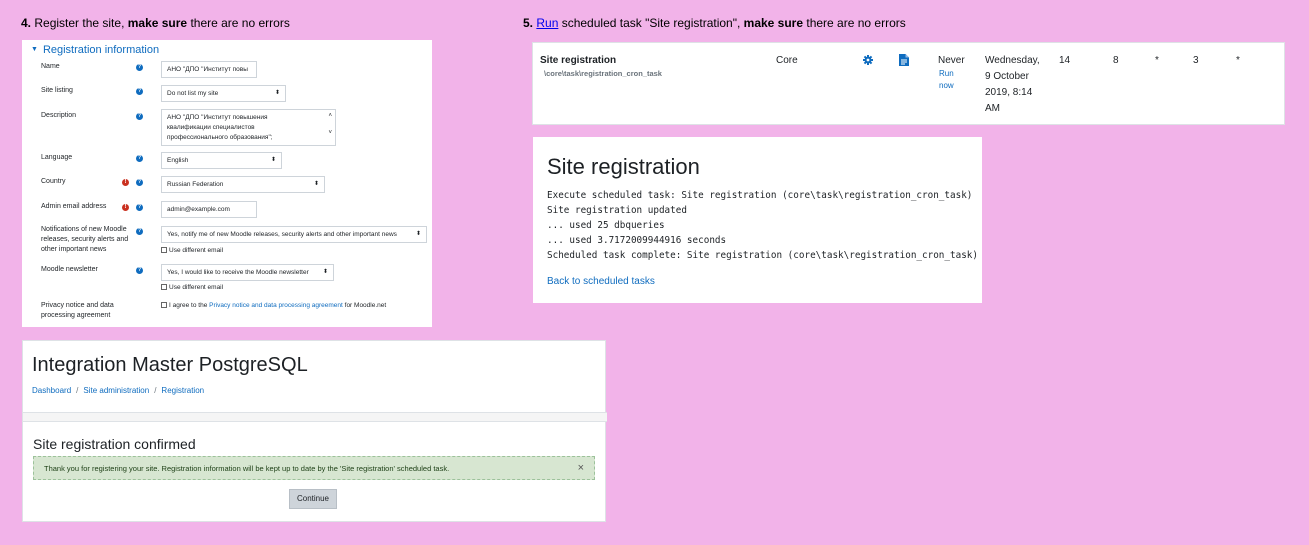 The height and width of the screenshot is (545, 1309). What do you see at coordinates (74, 206) in the screenshot?
I see `admin-email-label: Admin email address` at bounding box center [74, 206].